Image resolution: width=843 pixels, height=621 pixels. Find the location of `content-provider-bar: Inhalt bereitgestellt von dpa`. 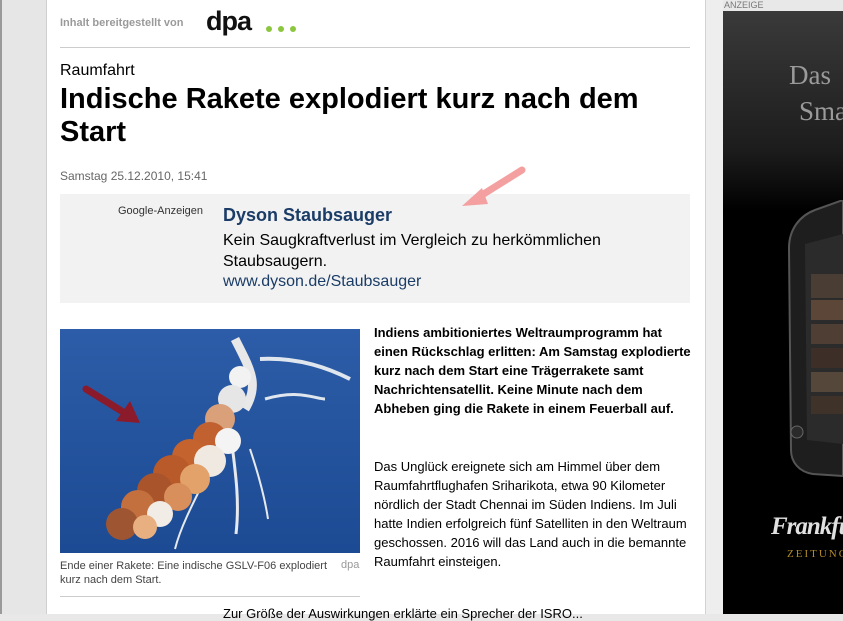

content-provider-bar: Inhalt bereitgestellt von dpa is located at coordinates (375, 24).